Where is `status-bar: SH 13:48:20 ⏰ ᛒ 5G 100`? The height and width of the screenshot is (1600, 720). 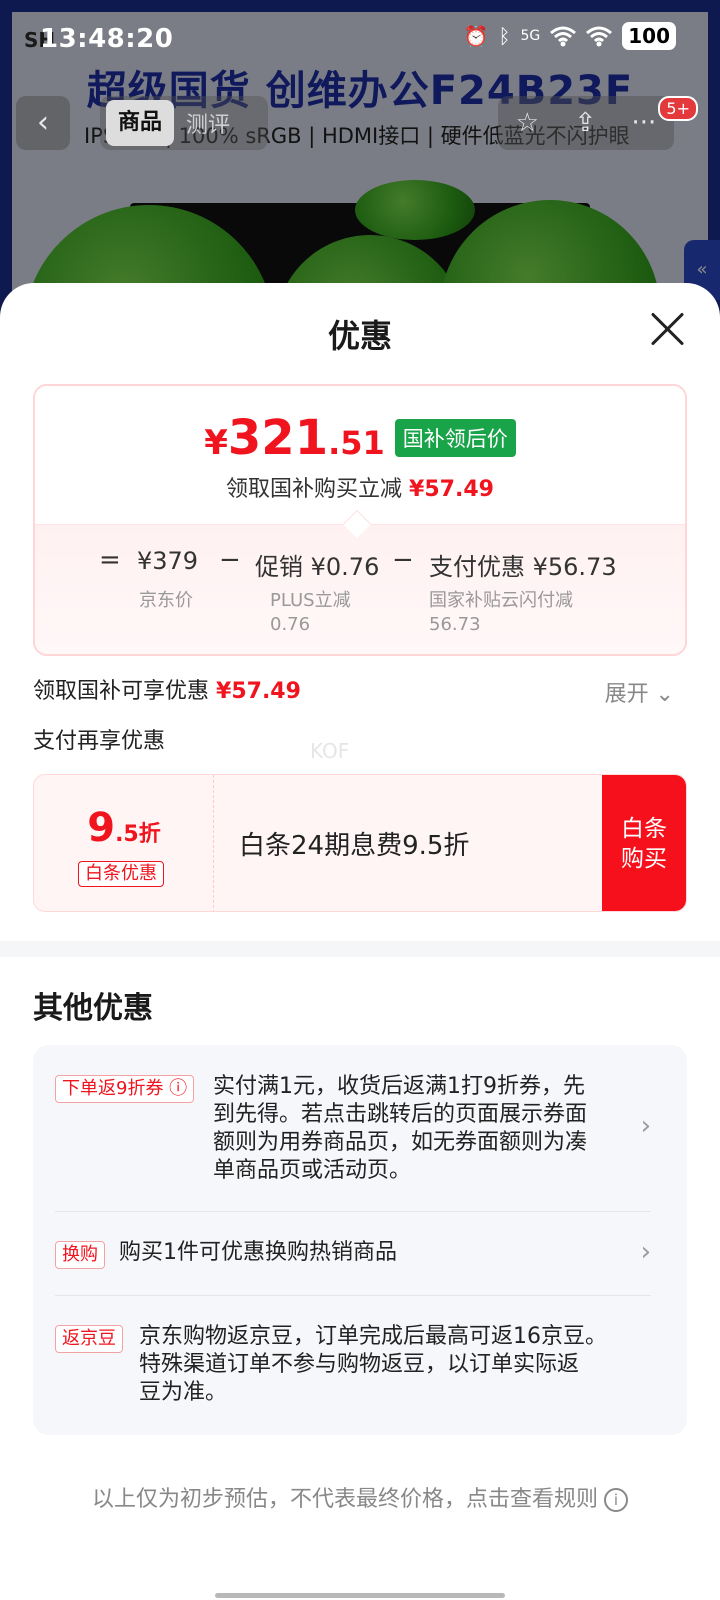
status-bar: SH 13:48:20 ⏰ ᛒ 5G 100 is located at coordinates (360, 40).